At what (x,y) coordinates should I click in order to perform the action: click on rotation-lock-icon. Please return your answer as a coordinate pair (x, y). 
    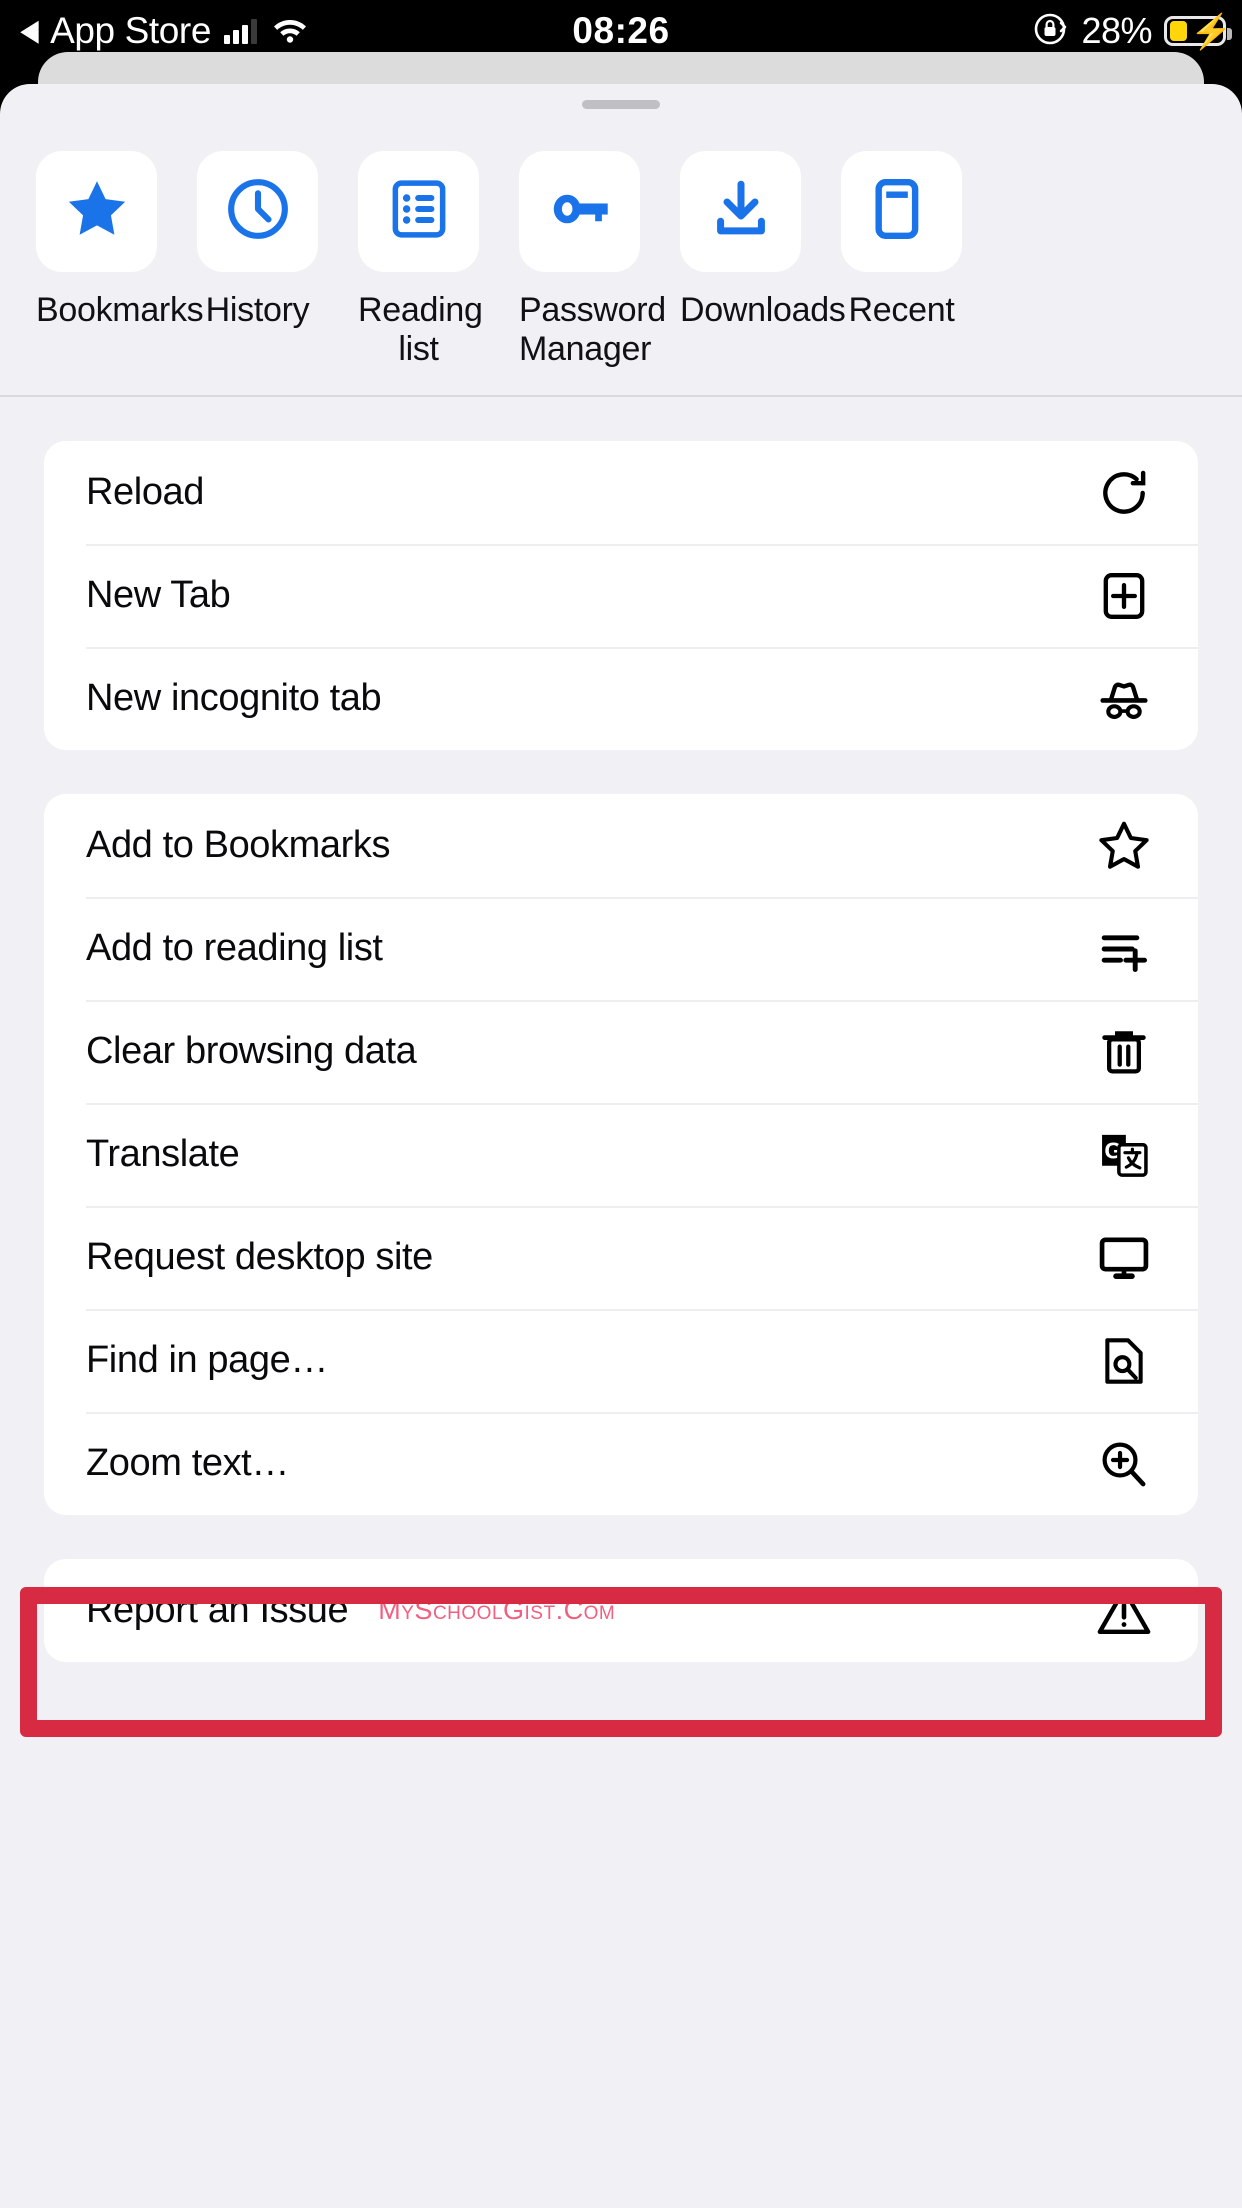
    Looking at the image, I should click on (1050, 31).